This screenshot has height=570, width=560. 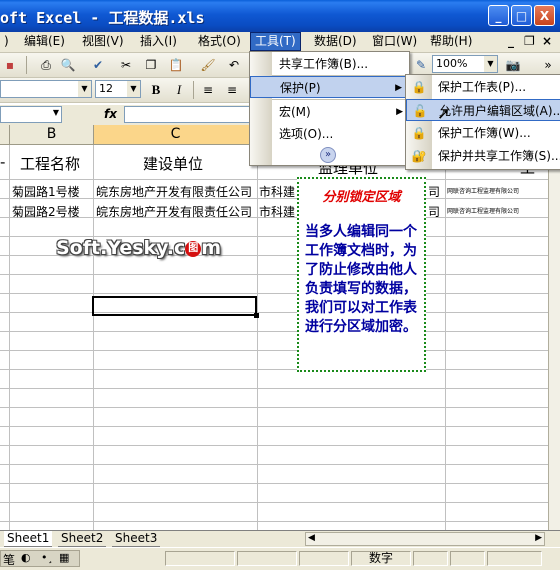 I want to click on copy-icon: ❐, so click(x=151, y=65).